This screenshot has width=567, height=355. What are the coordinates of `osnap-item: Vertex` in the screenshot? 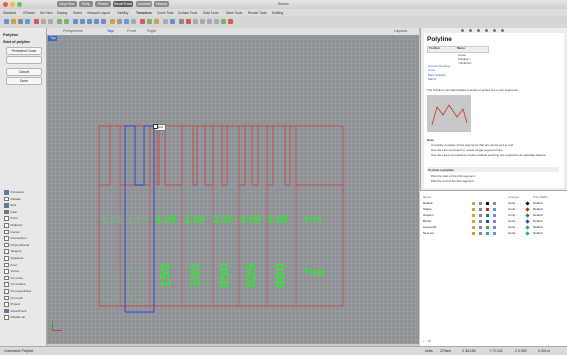 It's located at (11, 271).